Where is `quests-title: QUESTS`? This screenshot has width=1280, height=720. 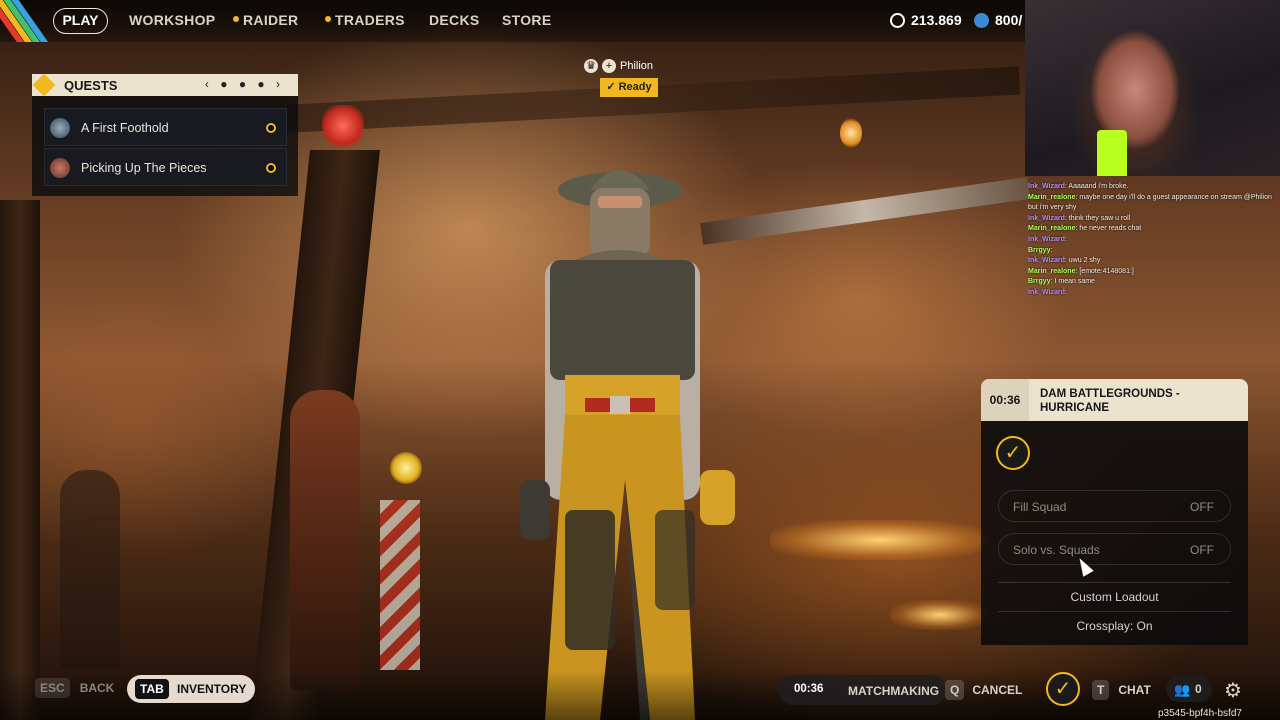 quests-title: QUESTS is located at coordinates (91, 85).